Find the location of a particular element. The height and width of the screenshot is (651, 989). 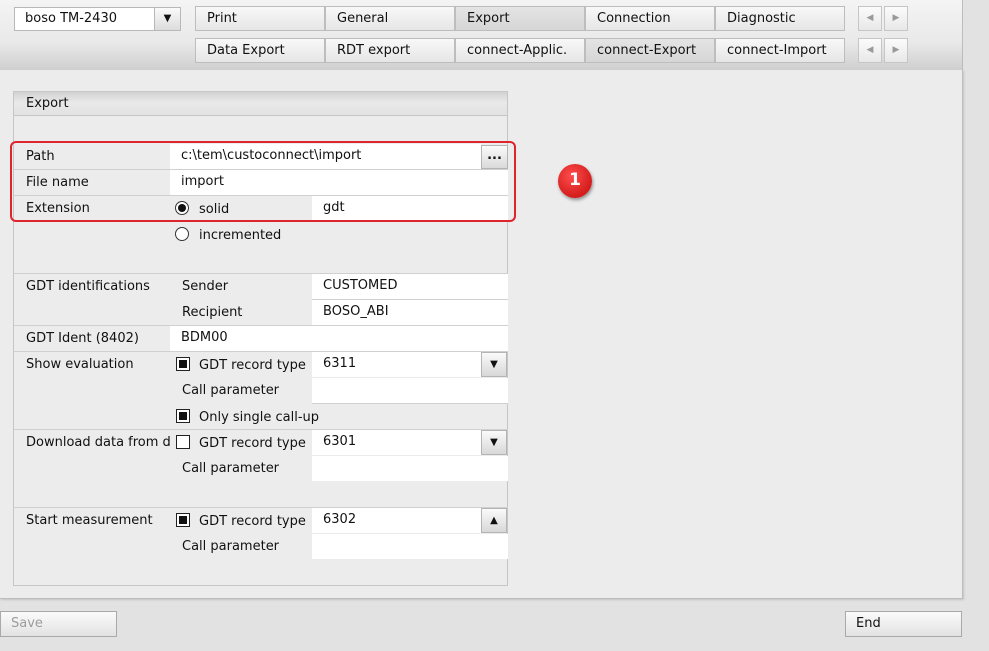

tab-export: Export is located at coordinates (520, 18).